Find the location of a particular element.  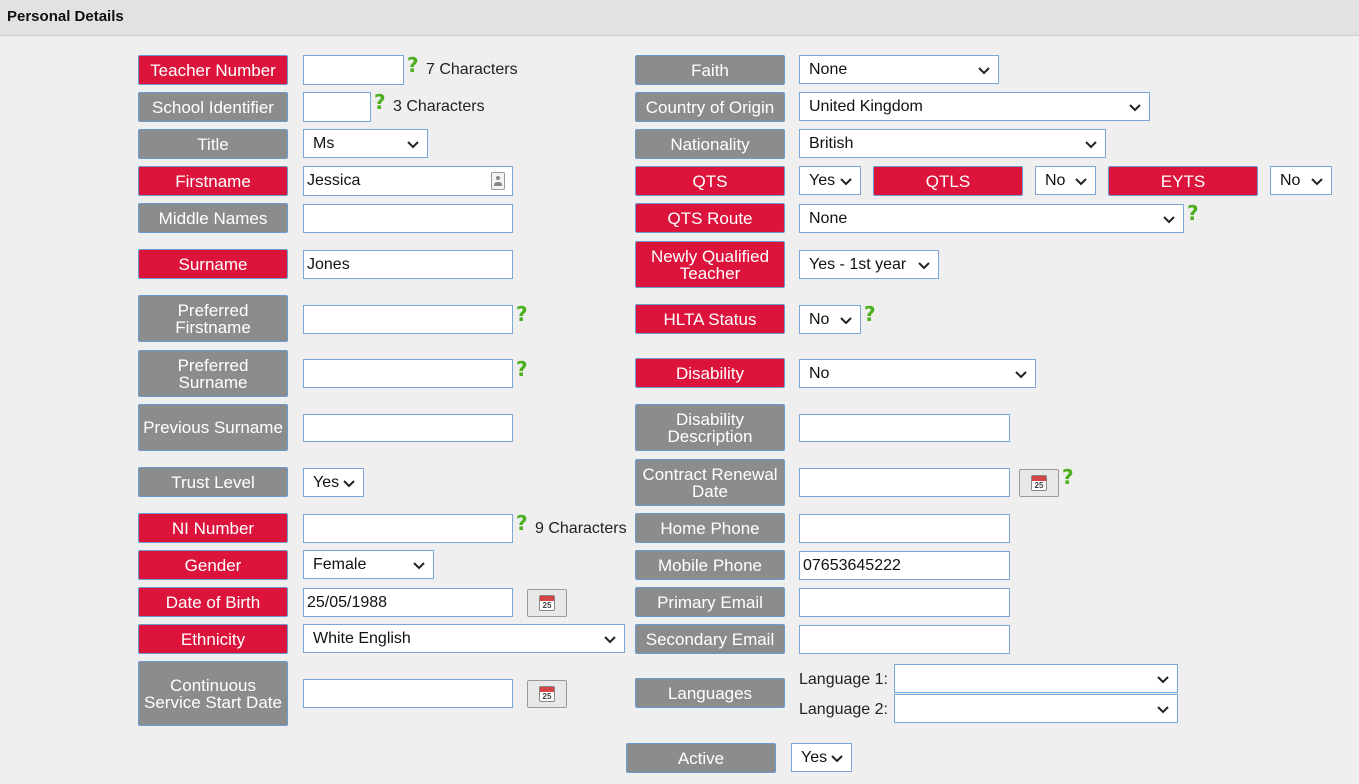

preferred-surname-help-icon: ? is located at coordinates (522, 369).